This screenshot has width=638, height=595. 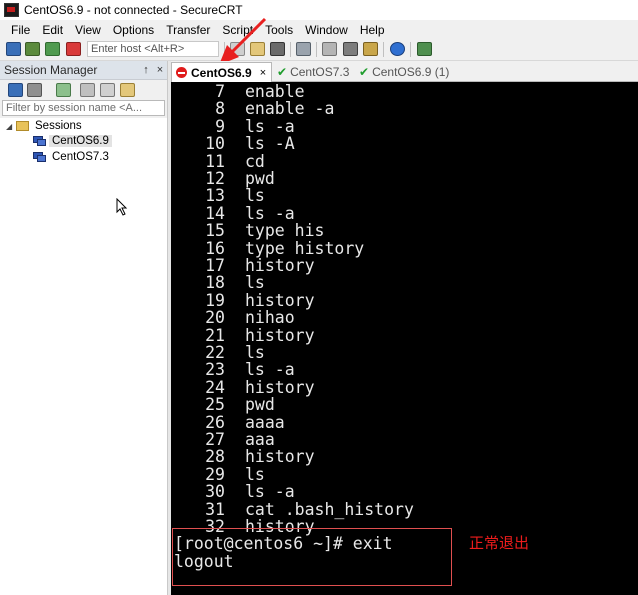 I want to click on menu-window: Window, so click(x=326, y=30).